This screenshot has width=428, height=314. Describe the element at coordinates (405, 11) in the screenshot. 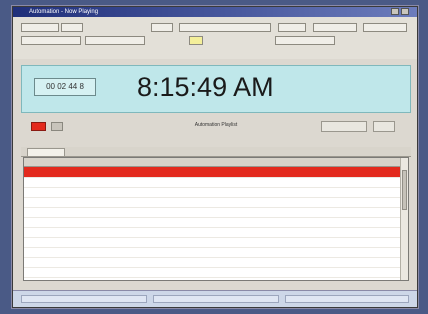

I see `close-button` at that location.